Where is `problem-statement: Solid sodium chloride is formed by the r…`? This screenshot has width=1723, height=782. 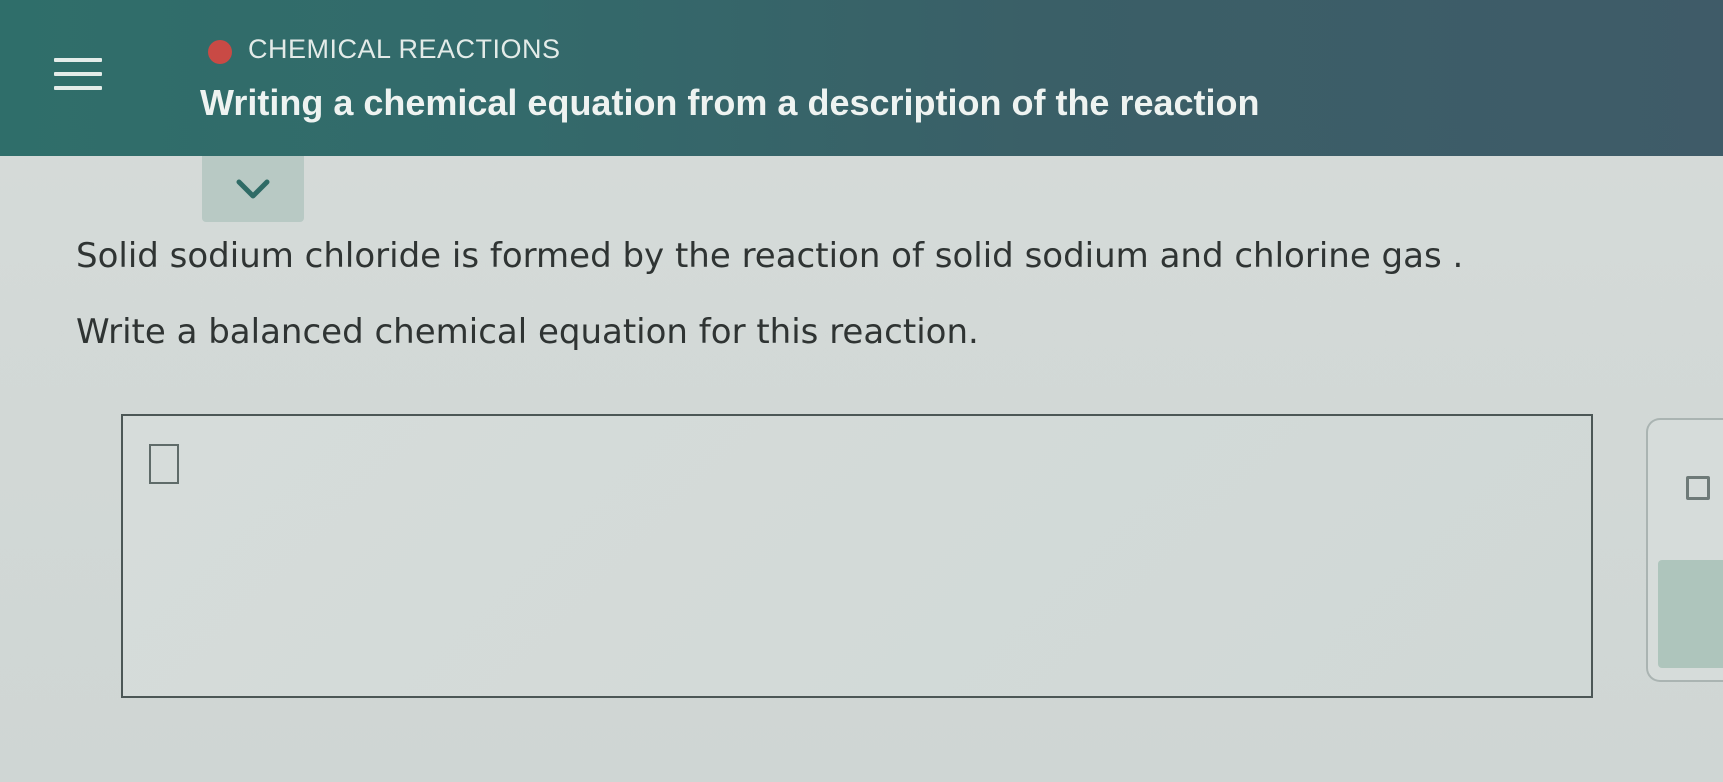 problem-statement: Solid sodium chloride is formed by the r… is located at coordinates (770, 256).